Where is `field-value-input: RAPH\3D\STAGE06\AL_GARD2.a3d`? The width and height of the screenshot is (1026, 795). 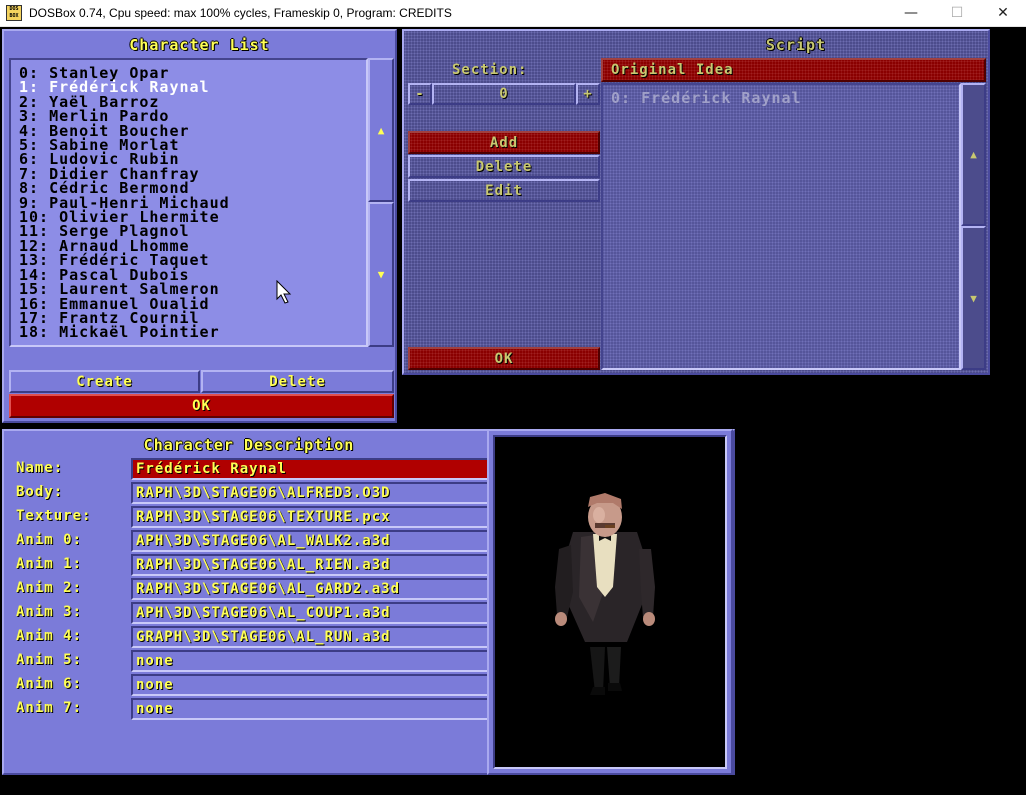 field-value-input: RAPH\3D\STAGE06\AL_GARD2.a3d is located at coordinates (311, 589).